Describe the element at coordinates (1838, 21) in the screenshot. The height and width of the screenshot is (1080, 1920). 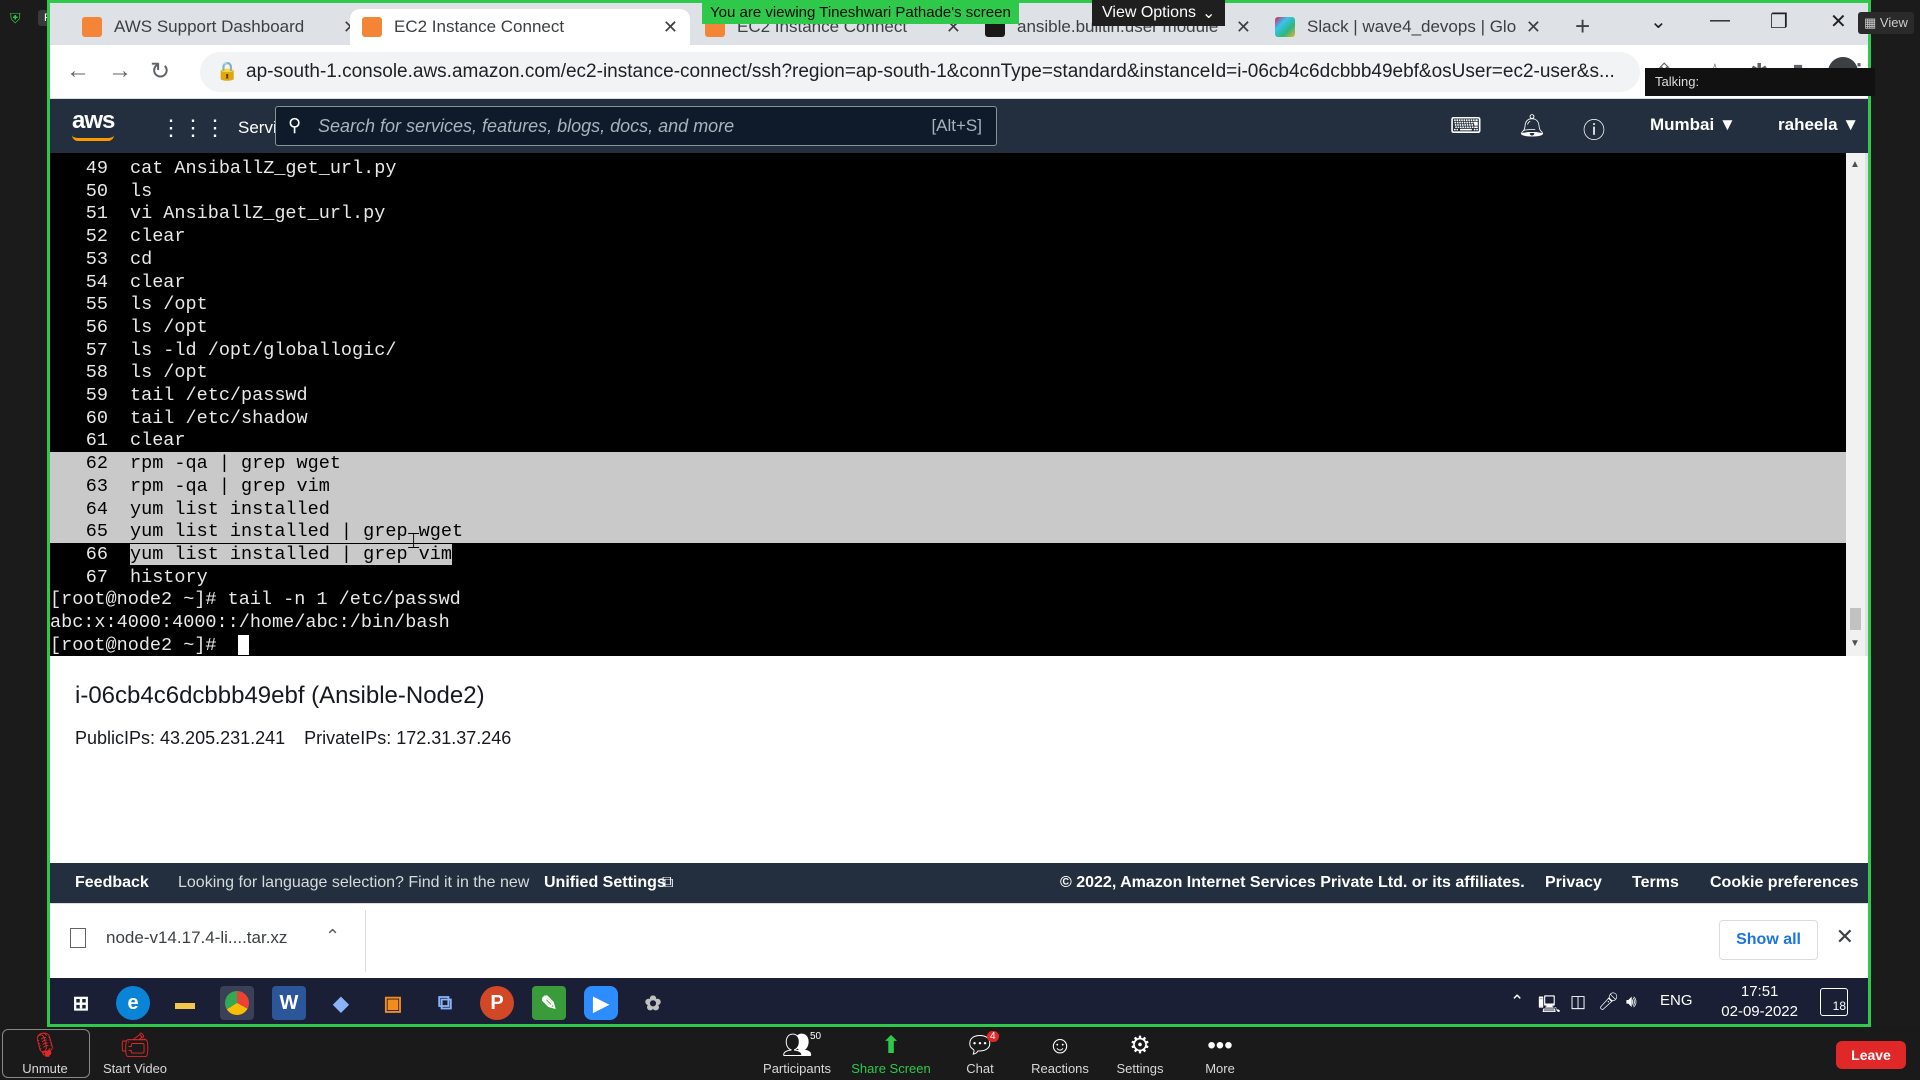
I see `close-window-icon: ✕` at that location.